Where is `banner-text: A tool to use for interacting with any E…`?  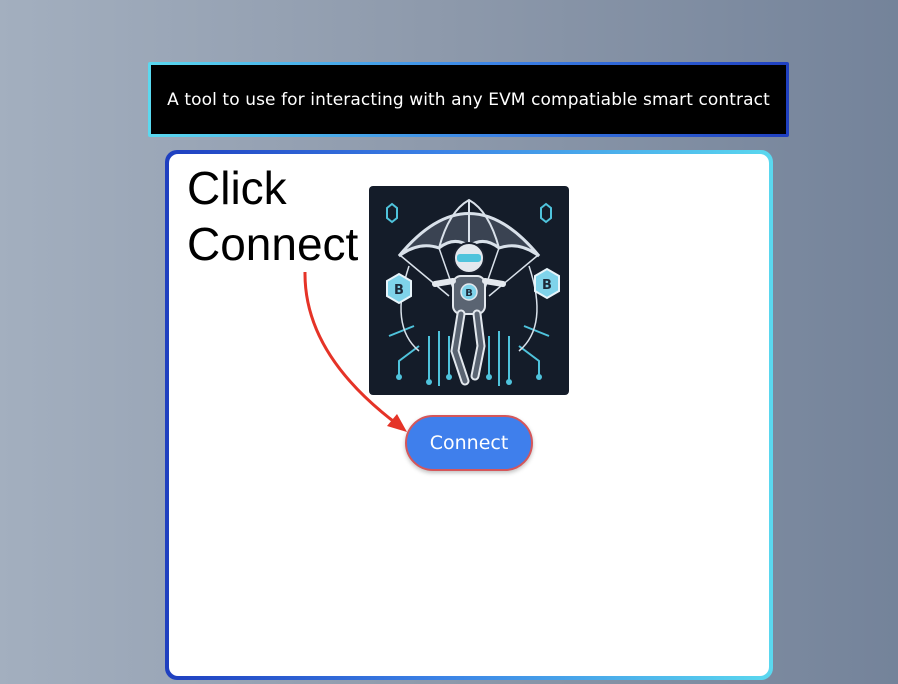 banner-text: A tool to use for interacting with any E… is located at coordinates (468, 99).